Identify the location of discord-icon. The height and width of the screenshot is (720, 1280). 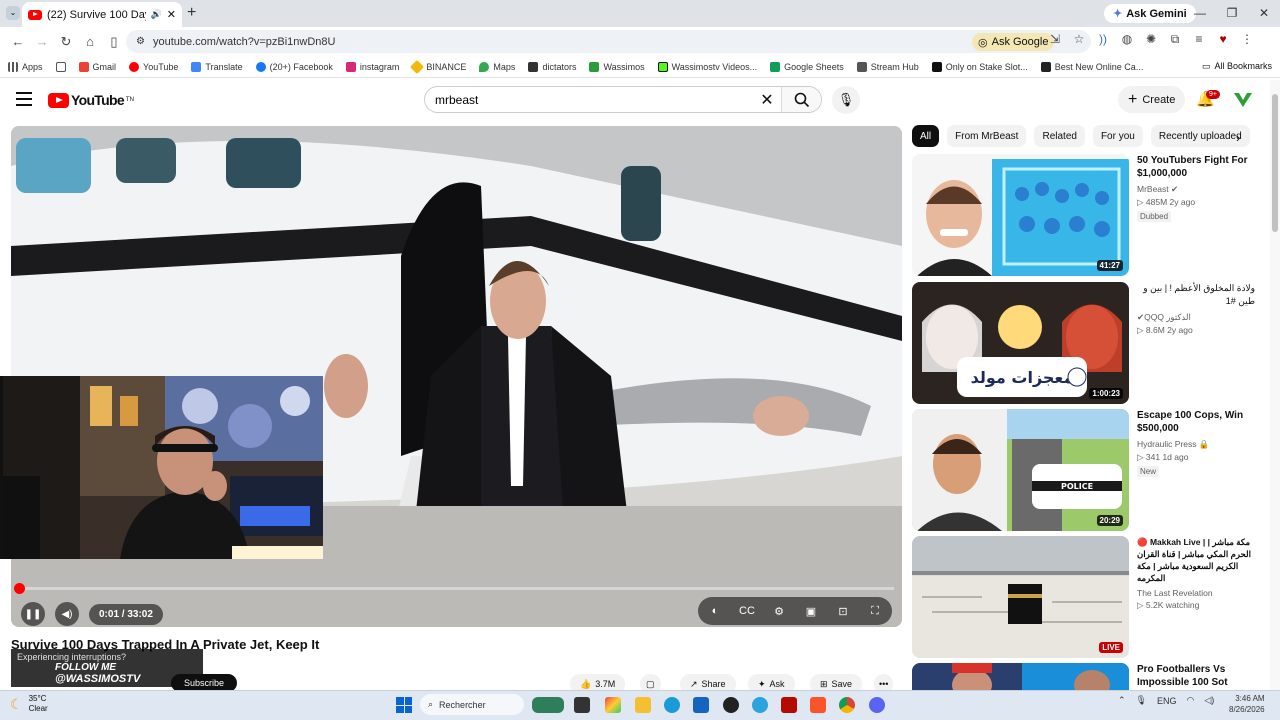
(877, 705).